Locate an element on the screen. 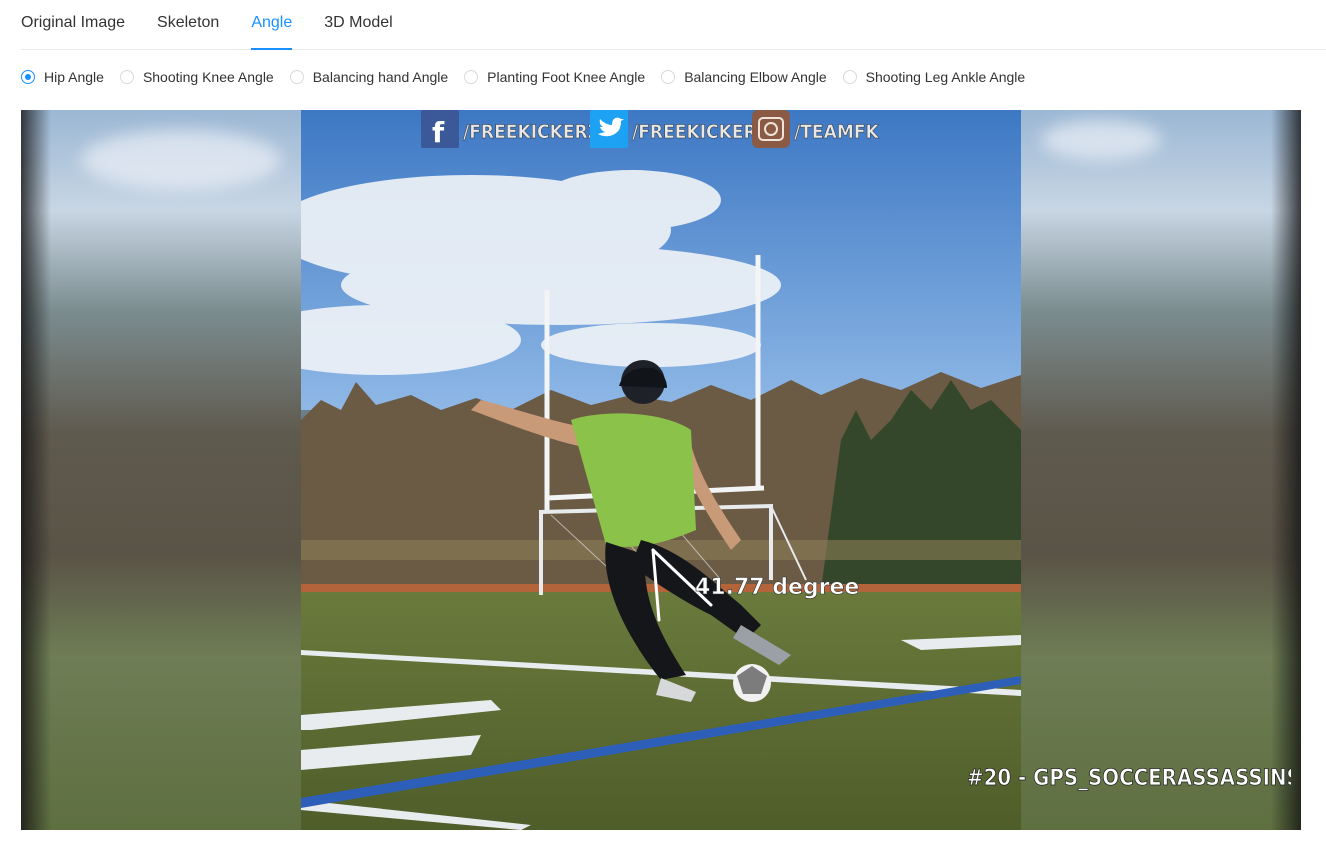  instagram-icon is located at coordinates (771, 129).